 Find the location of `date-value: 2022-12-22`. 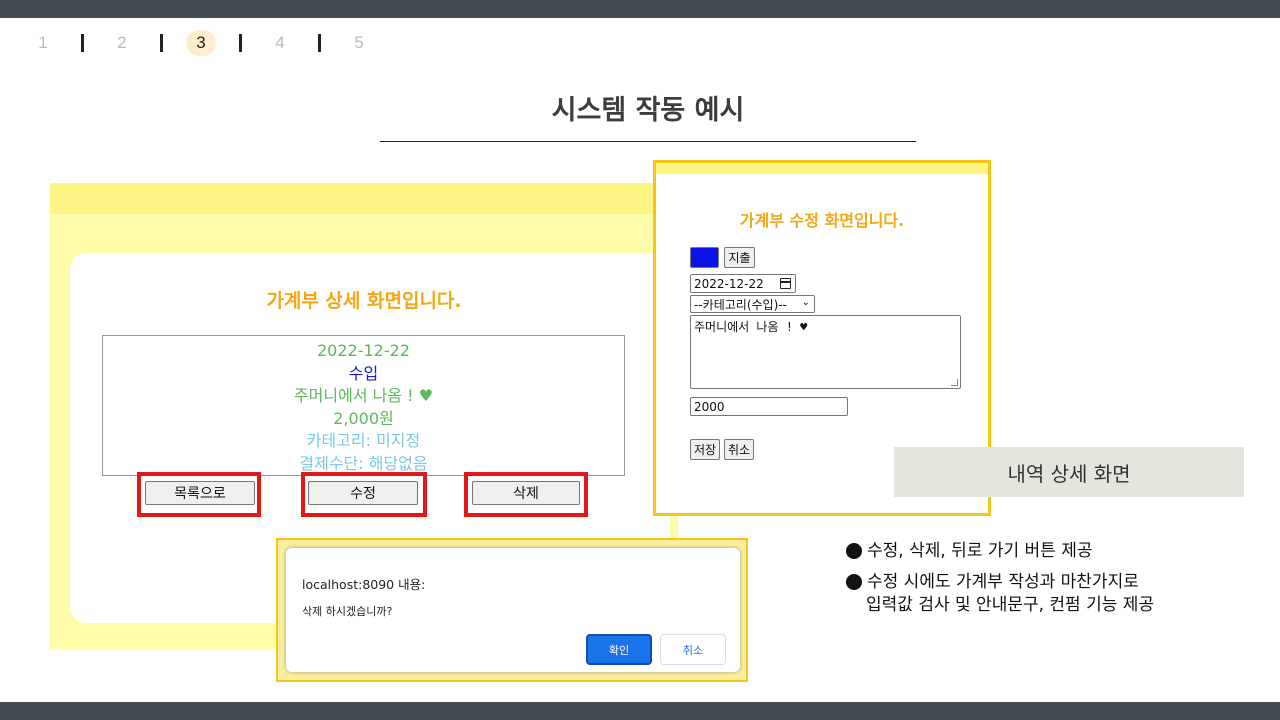

date-value: 2022-12-22 is located at coordinates (729, 283).